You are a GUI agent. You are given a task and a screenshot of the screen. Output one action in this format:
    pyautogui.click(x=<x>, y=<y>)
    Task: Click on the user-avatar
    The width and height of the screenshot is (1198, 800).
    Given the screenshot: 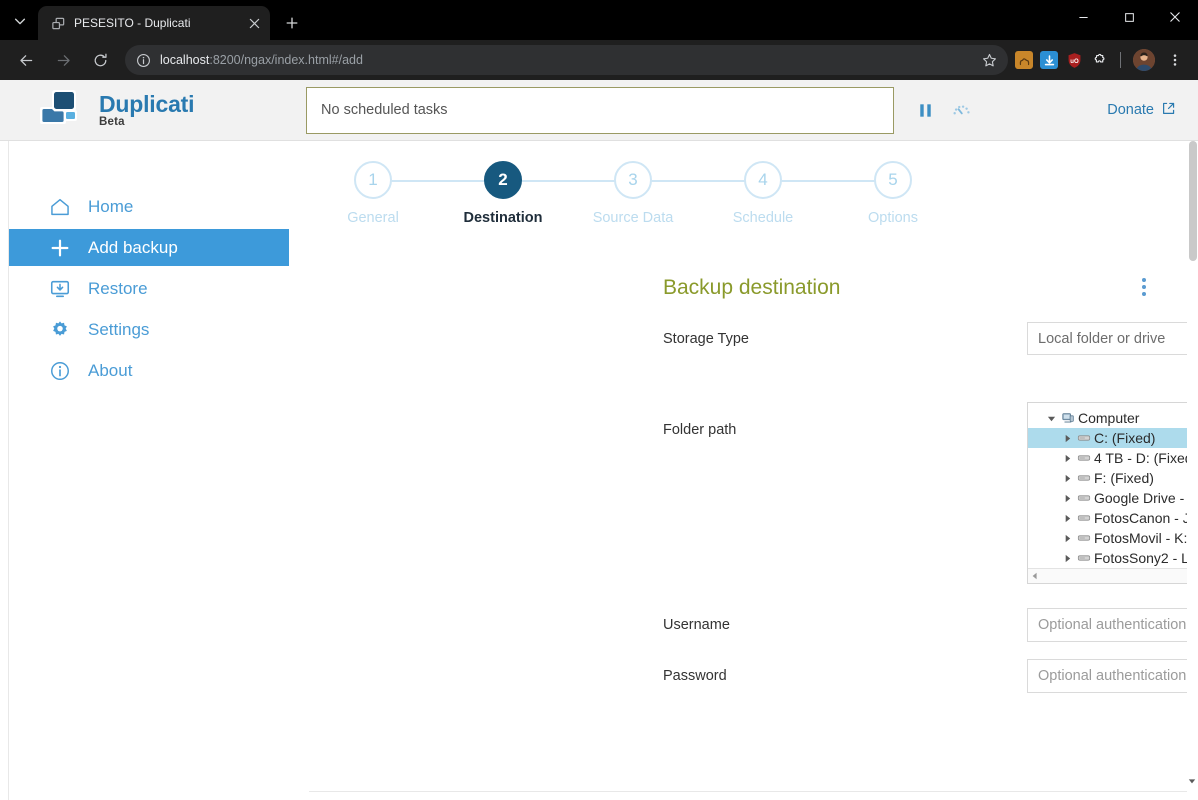 What is the action you would take?
    pyautogui.click(x=1144, y=60)
    